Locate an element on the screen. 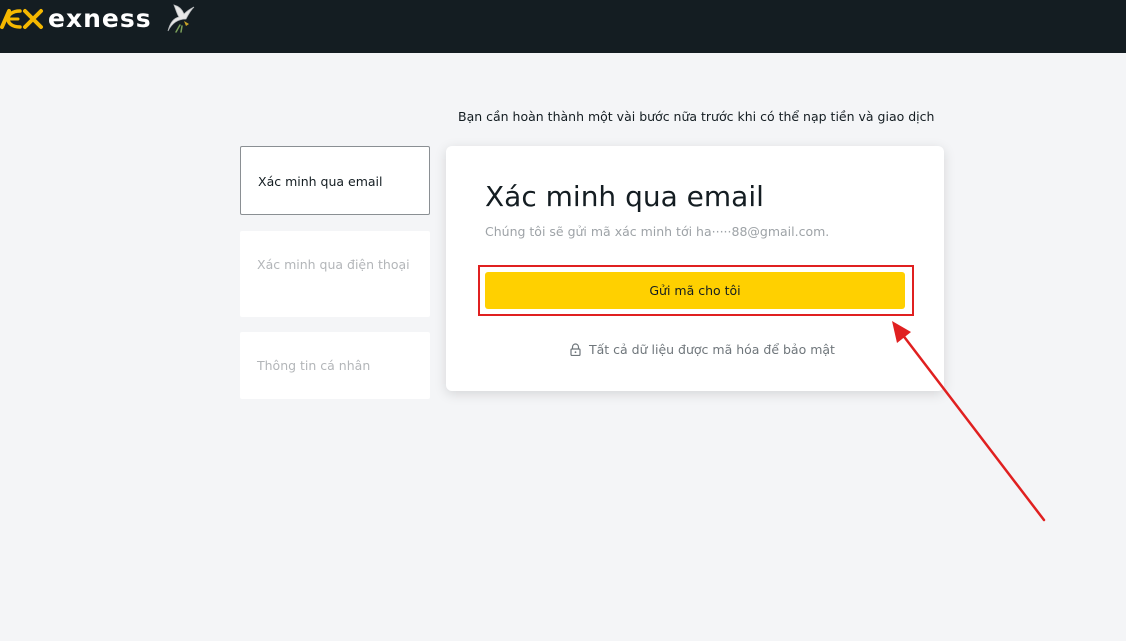 The image size is (1126, 641). brand-logo: exness is located at coordinates (99, 19).